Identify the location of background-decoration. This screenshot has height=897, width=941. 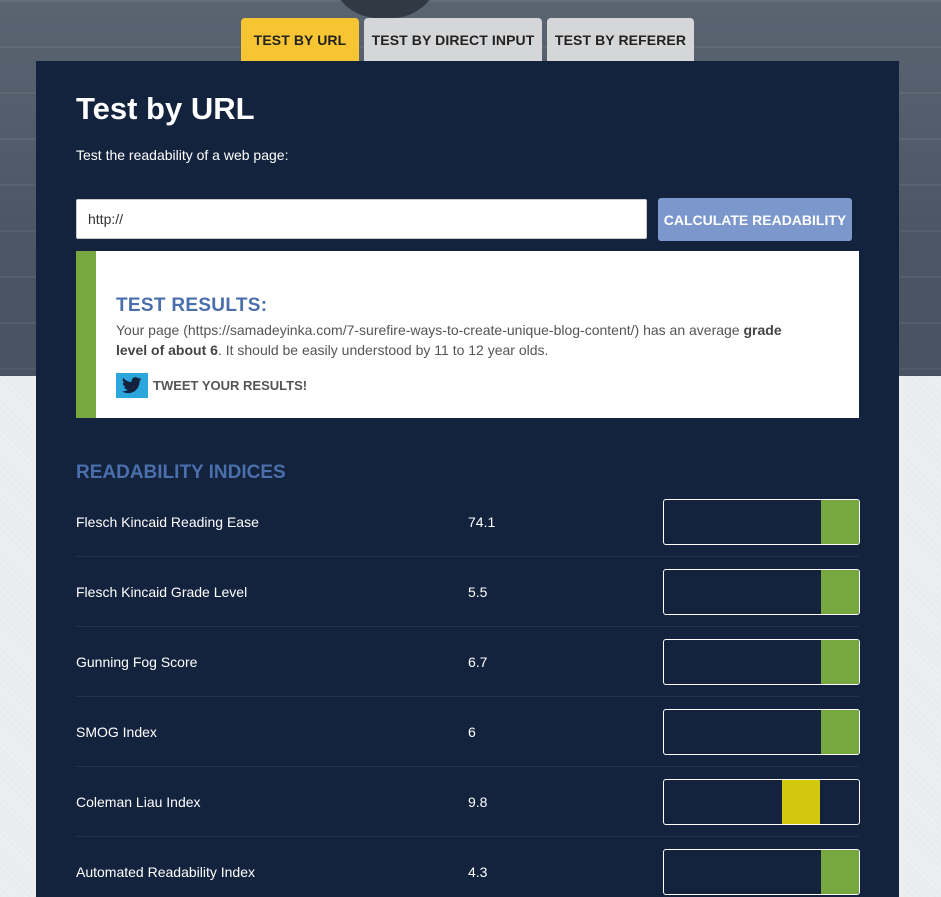
(385, 9).